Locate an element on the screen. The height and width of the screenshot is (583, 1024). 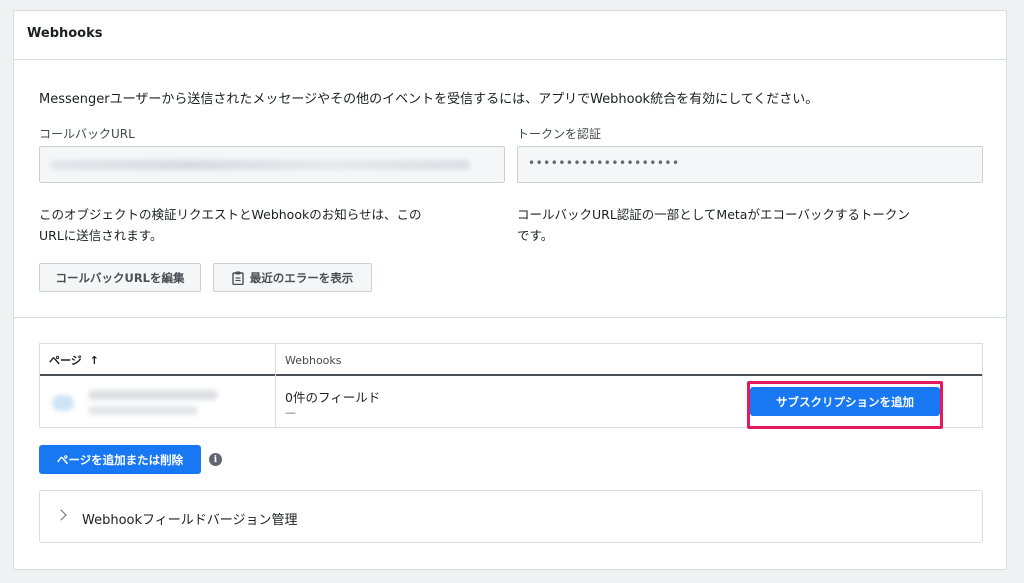
callback-url-input is located at coordinates (272, 164).